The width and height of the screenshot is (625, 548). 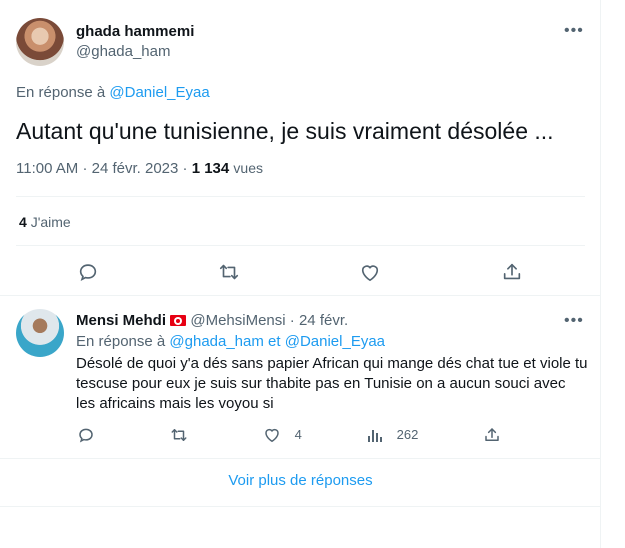 What do you see at coordinates (300, 480) in the screenshot?
I see `show-more-replies-button: Voir plus de réponses` at bounding box center [300, 480].